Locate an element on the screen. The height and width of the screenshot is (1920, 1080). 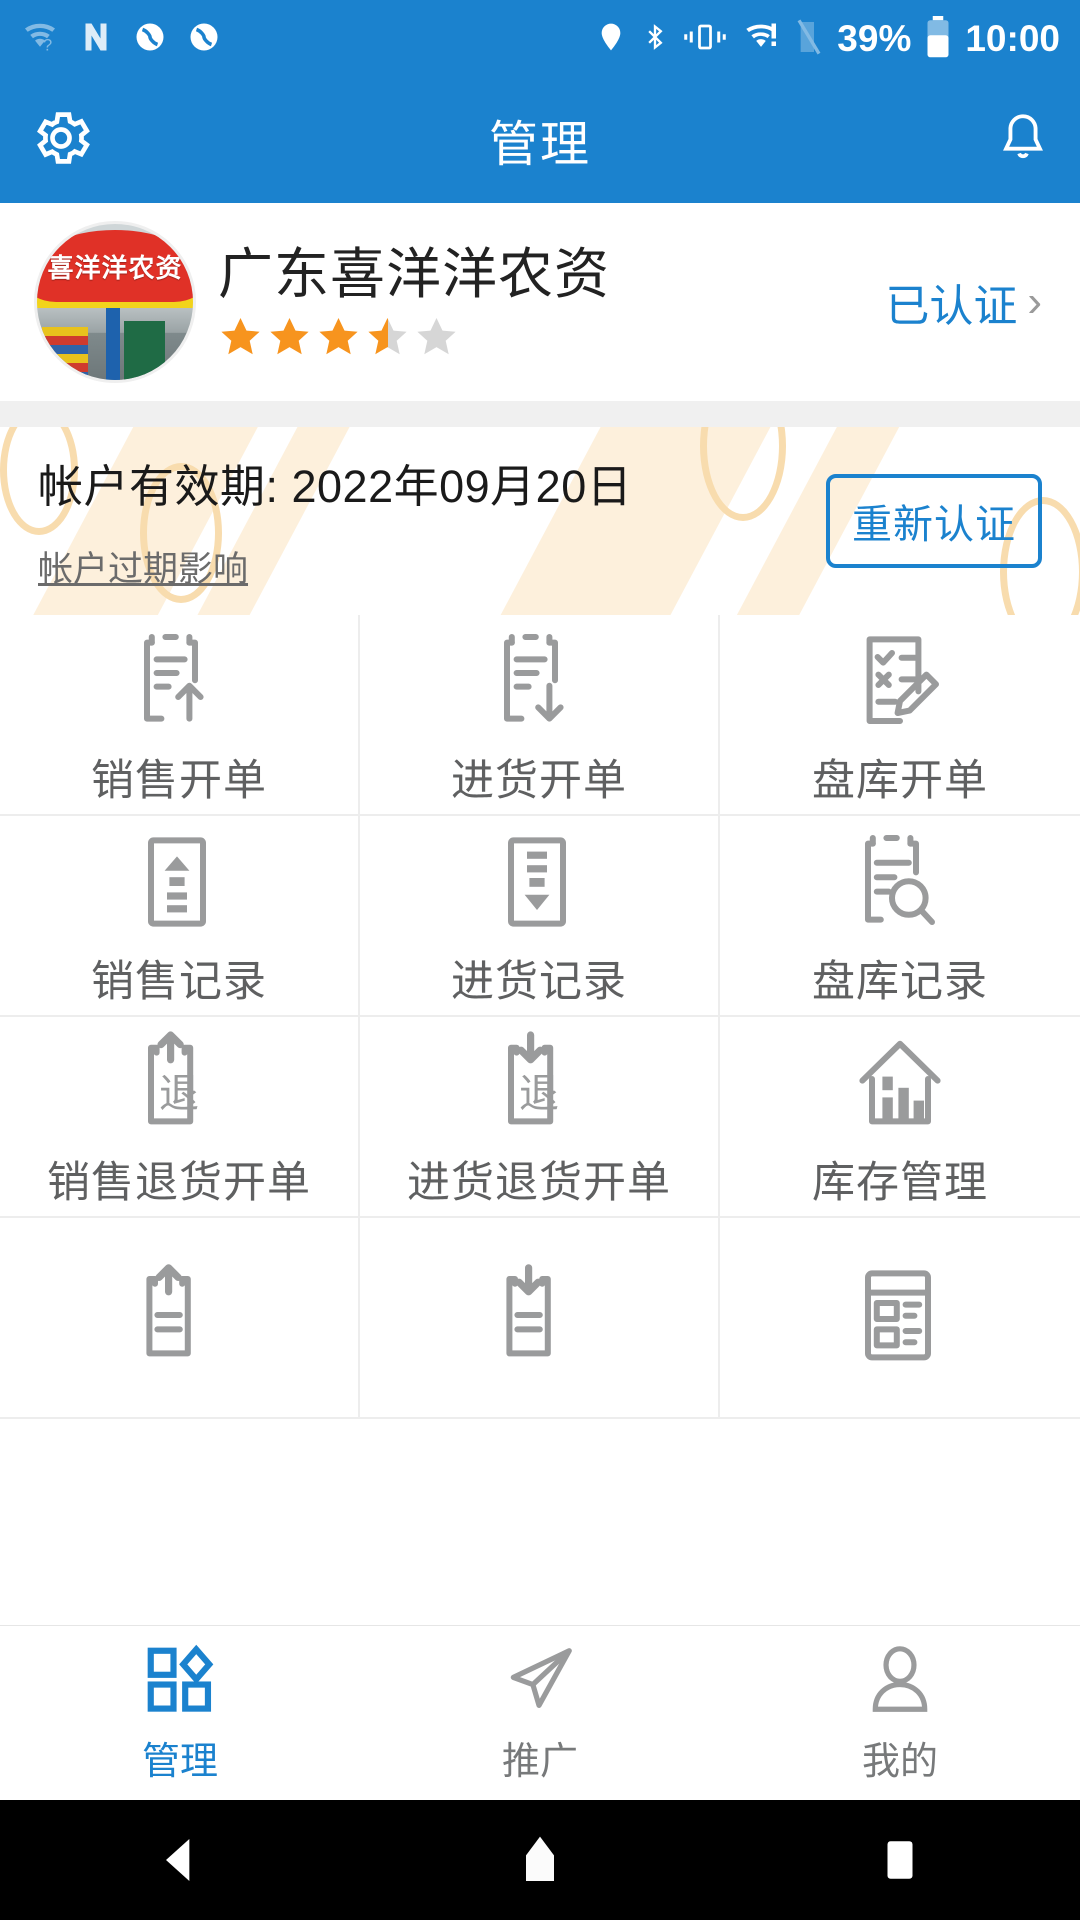
grid-item-label: 销售退货开单 is located at coordinates (179, 1182).